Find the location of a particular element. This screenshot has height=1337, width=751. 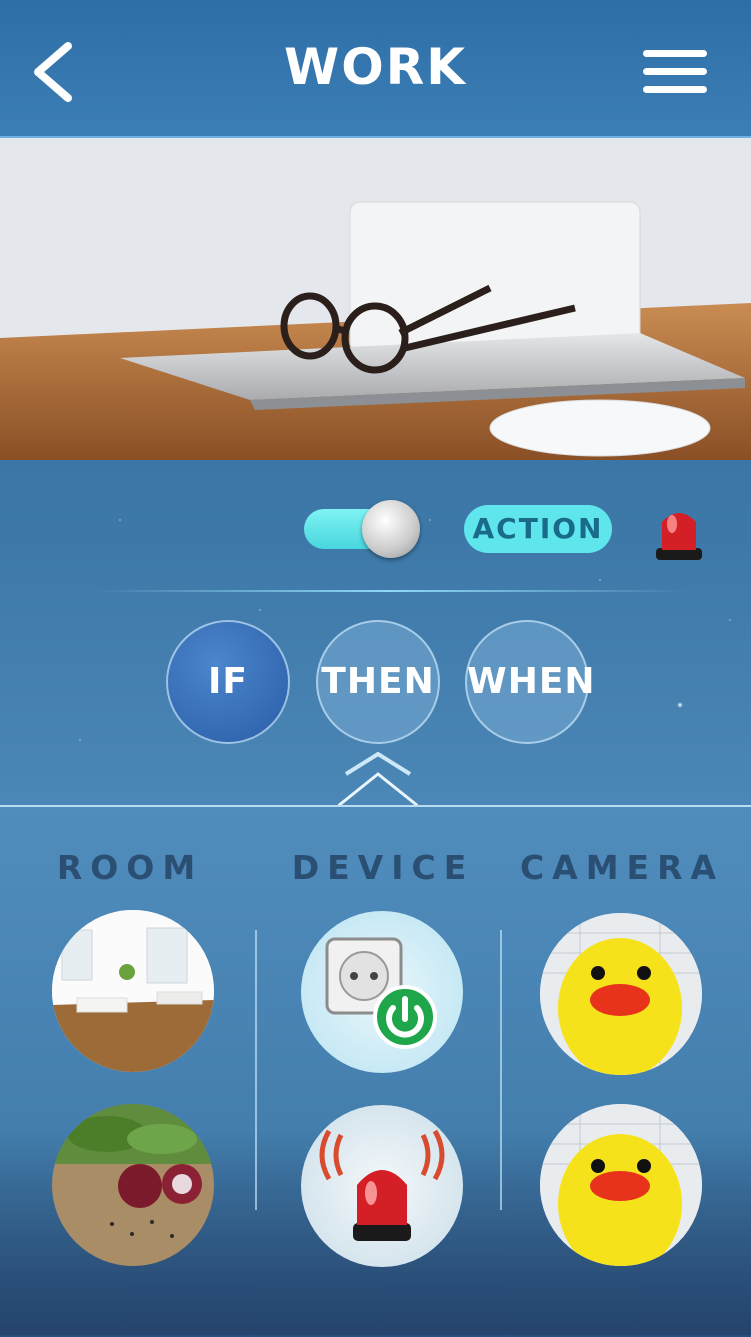

device-smart-plug-tile is located at coordinates (382, 992).